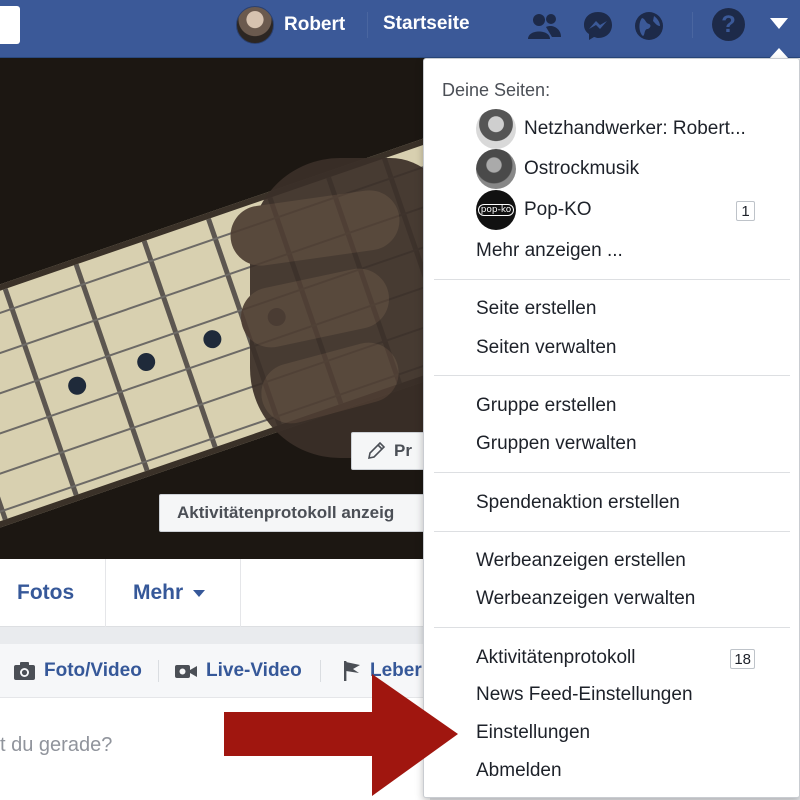 The height and width of the screenshot is (800, 800). What do you see at coordinates (555, 658) in the screenshot?
I see `activity-log-item: Aktivitätenprotokoll` at bounding box center [555, 658].